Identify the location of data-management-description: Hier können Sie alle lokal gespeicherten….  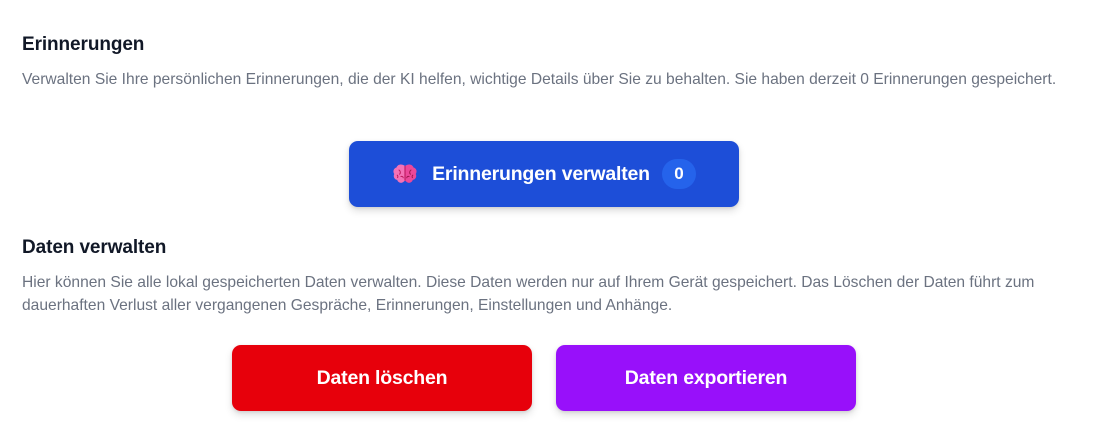
(528, 294).